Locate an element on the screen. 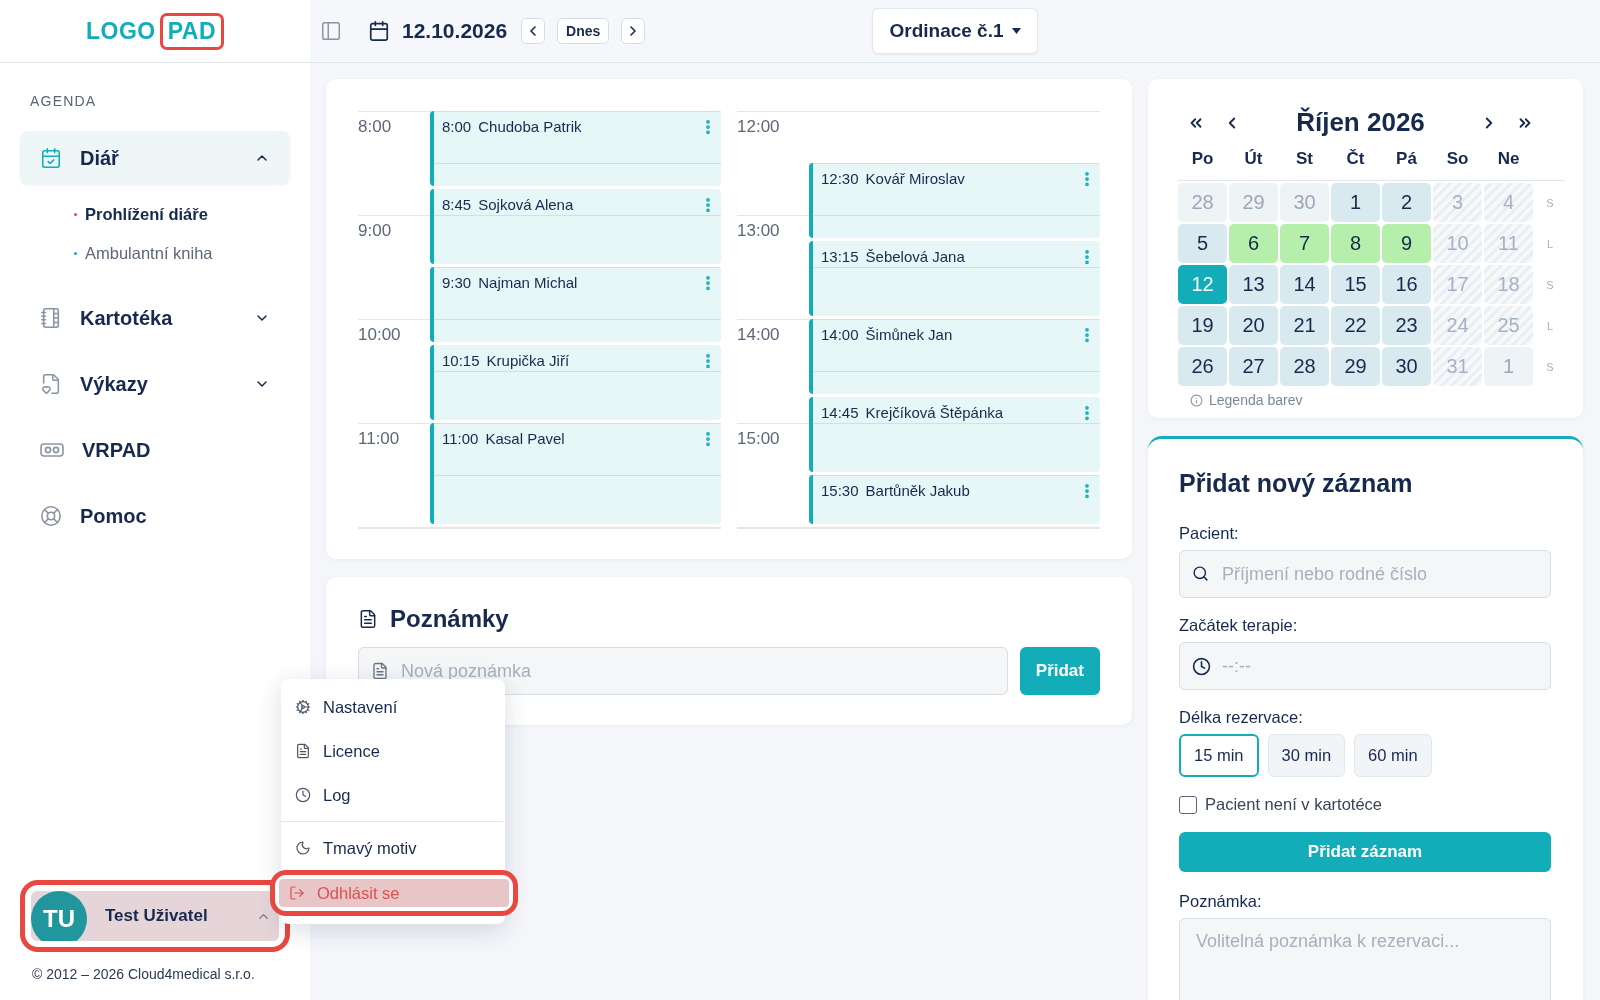 This screenshot has height=1000, width=1600. appointment-time: 15:30 is located at coordinates (840, 490).